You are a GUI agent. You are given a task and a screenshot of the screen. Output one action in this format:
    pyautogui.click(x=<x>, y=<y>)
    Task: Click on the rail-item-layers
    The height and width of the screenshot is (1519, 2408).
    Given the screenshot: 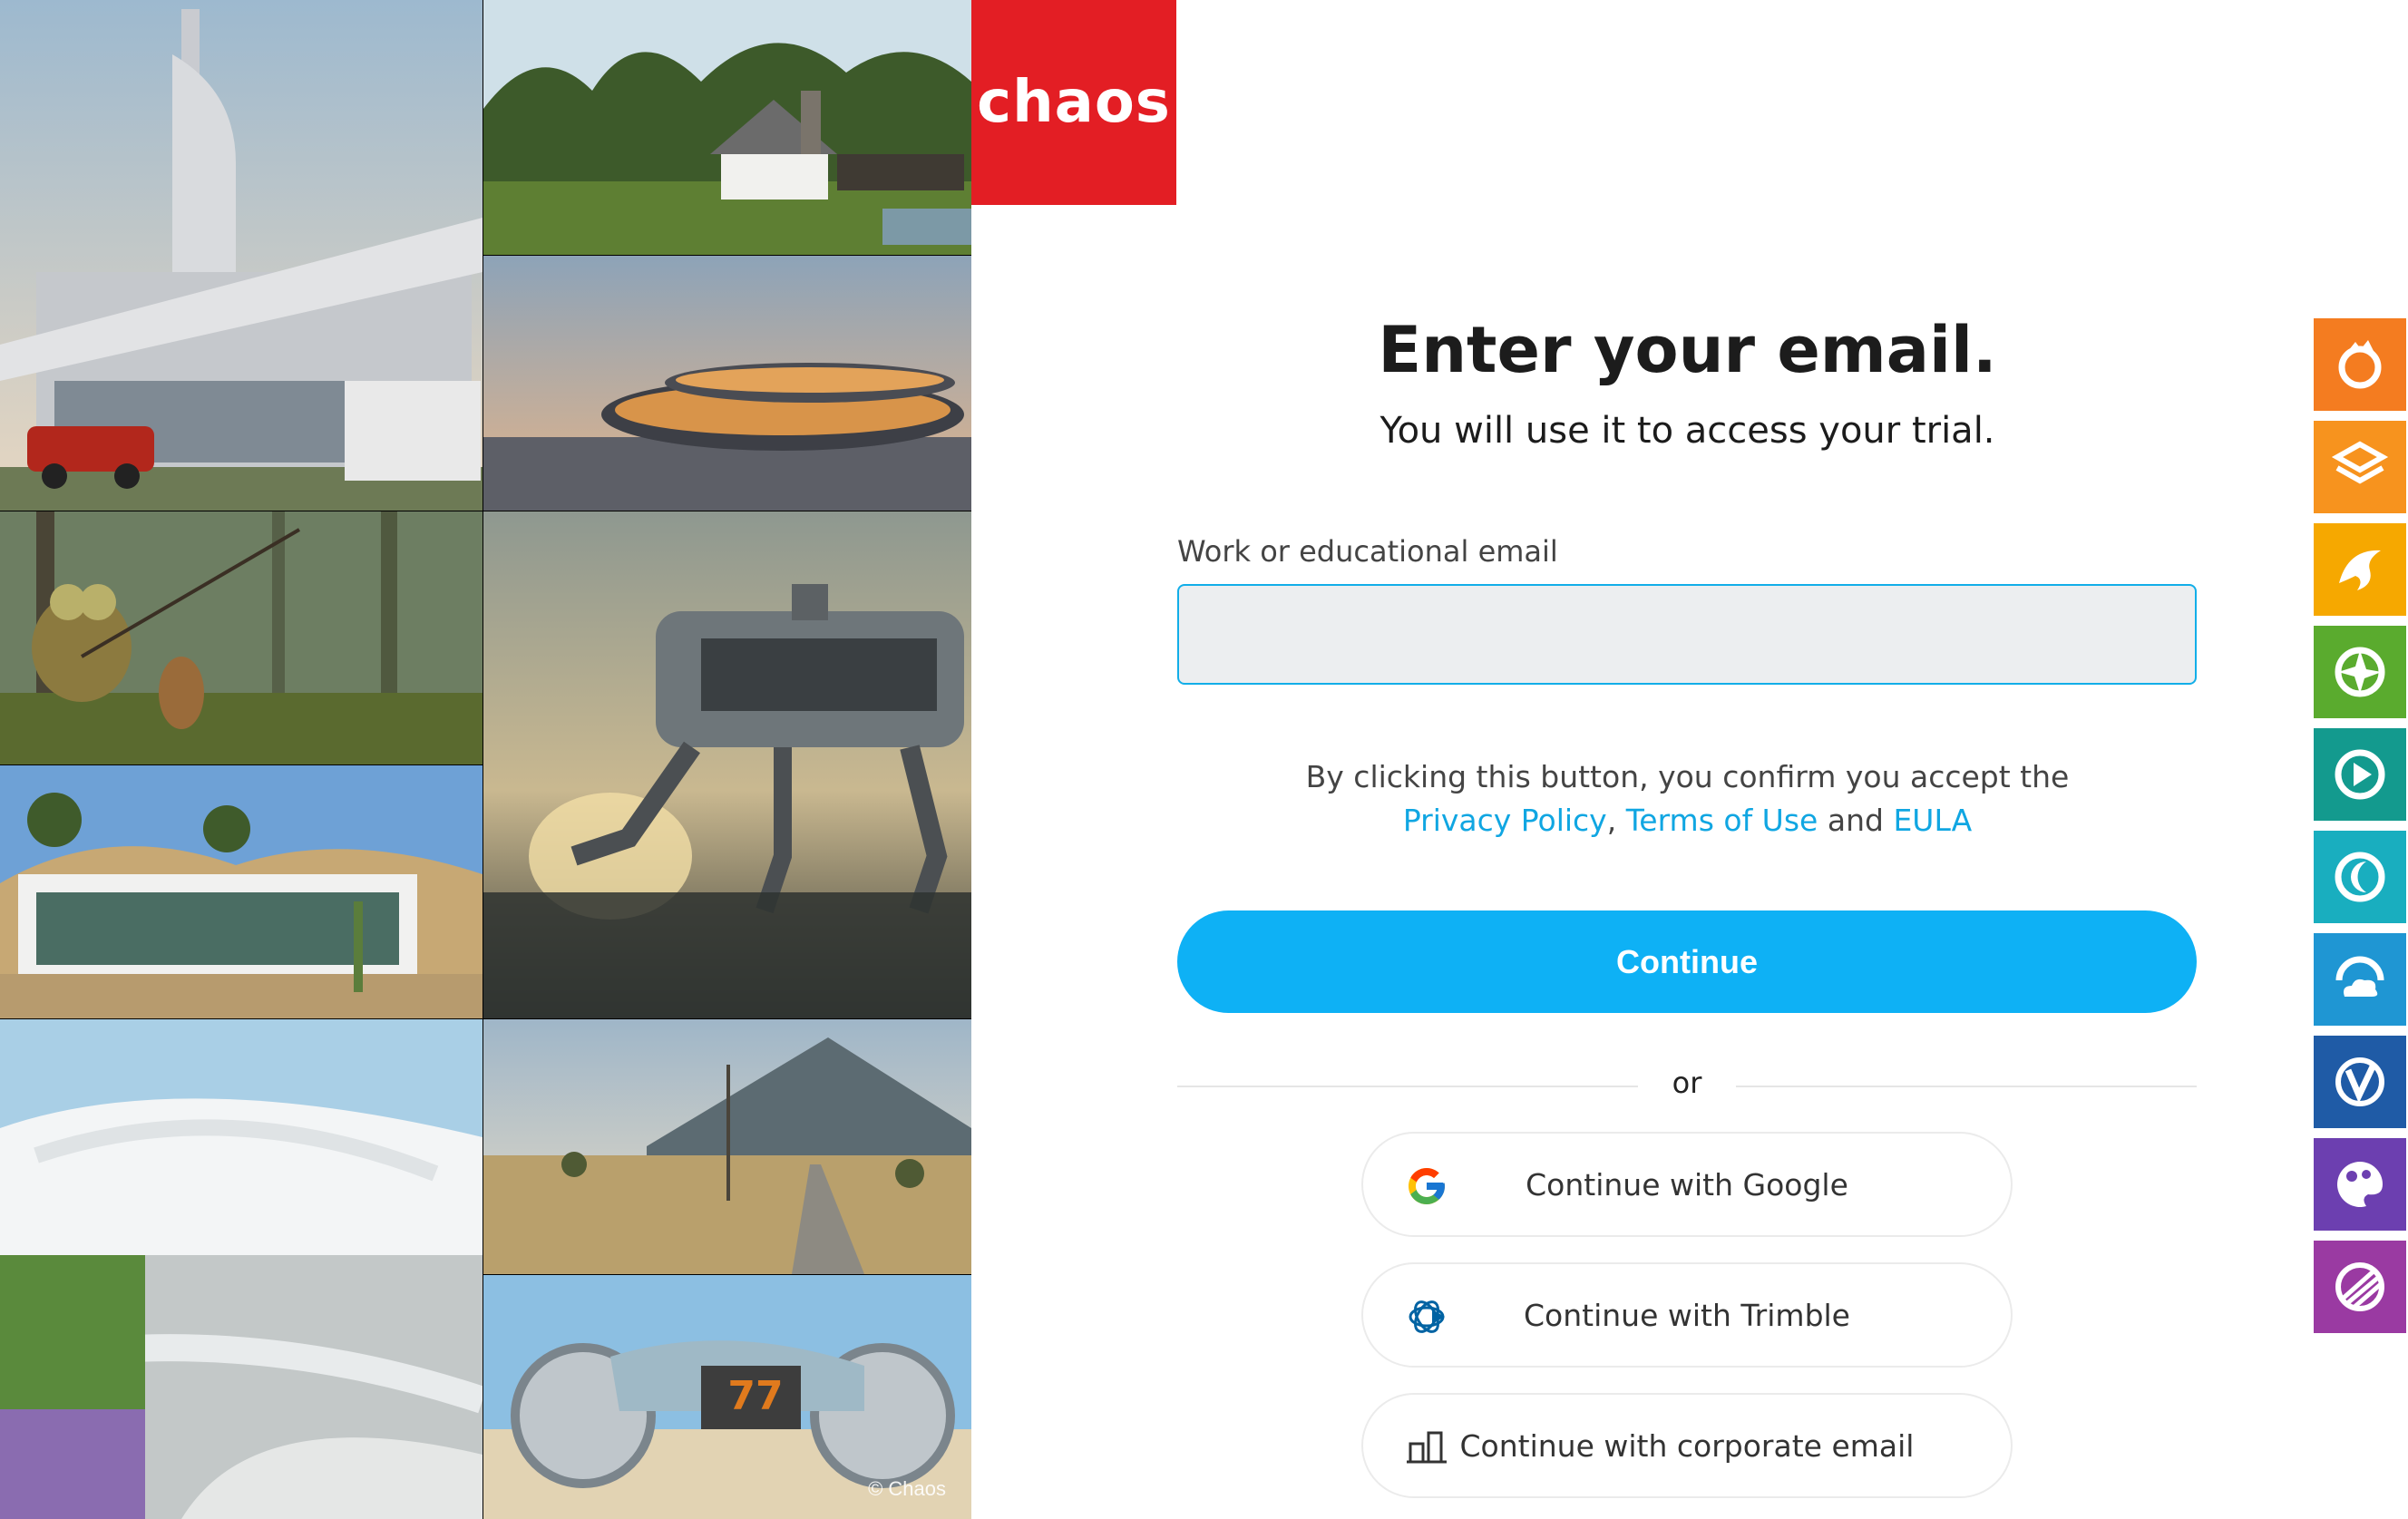 What is the action you would take?
    pyautogui.click(x=2360, y=467)
    